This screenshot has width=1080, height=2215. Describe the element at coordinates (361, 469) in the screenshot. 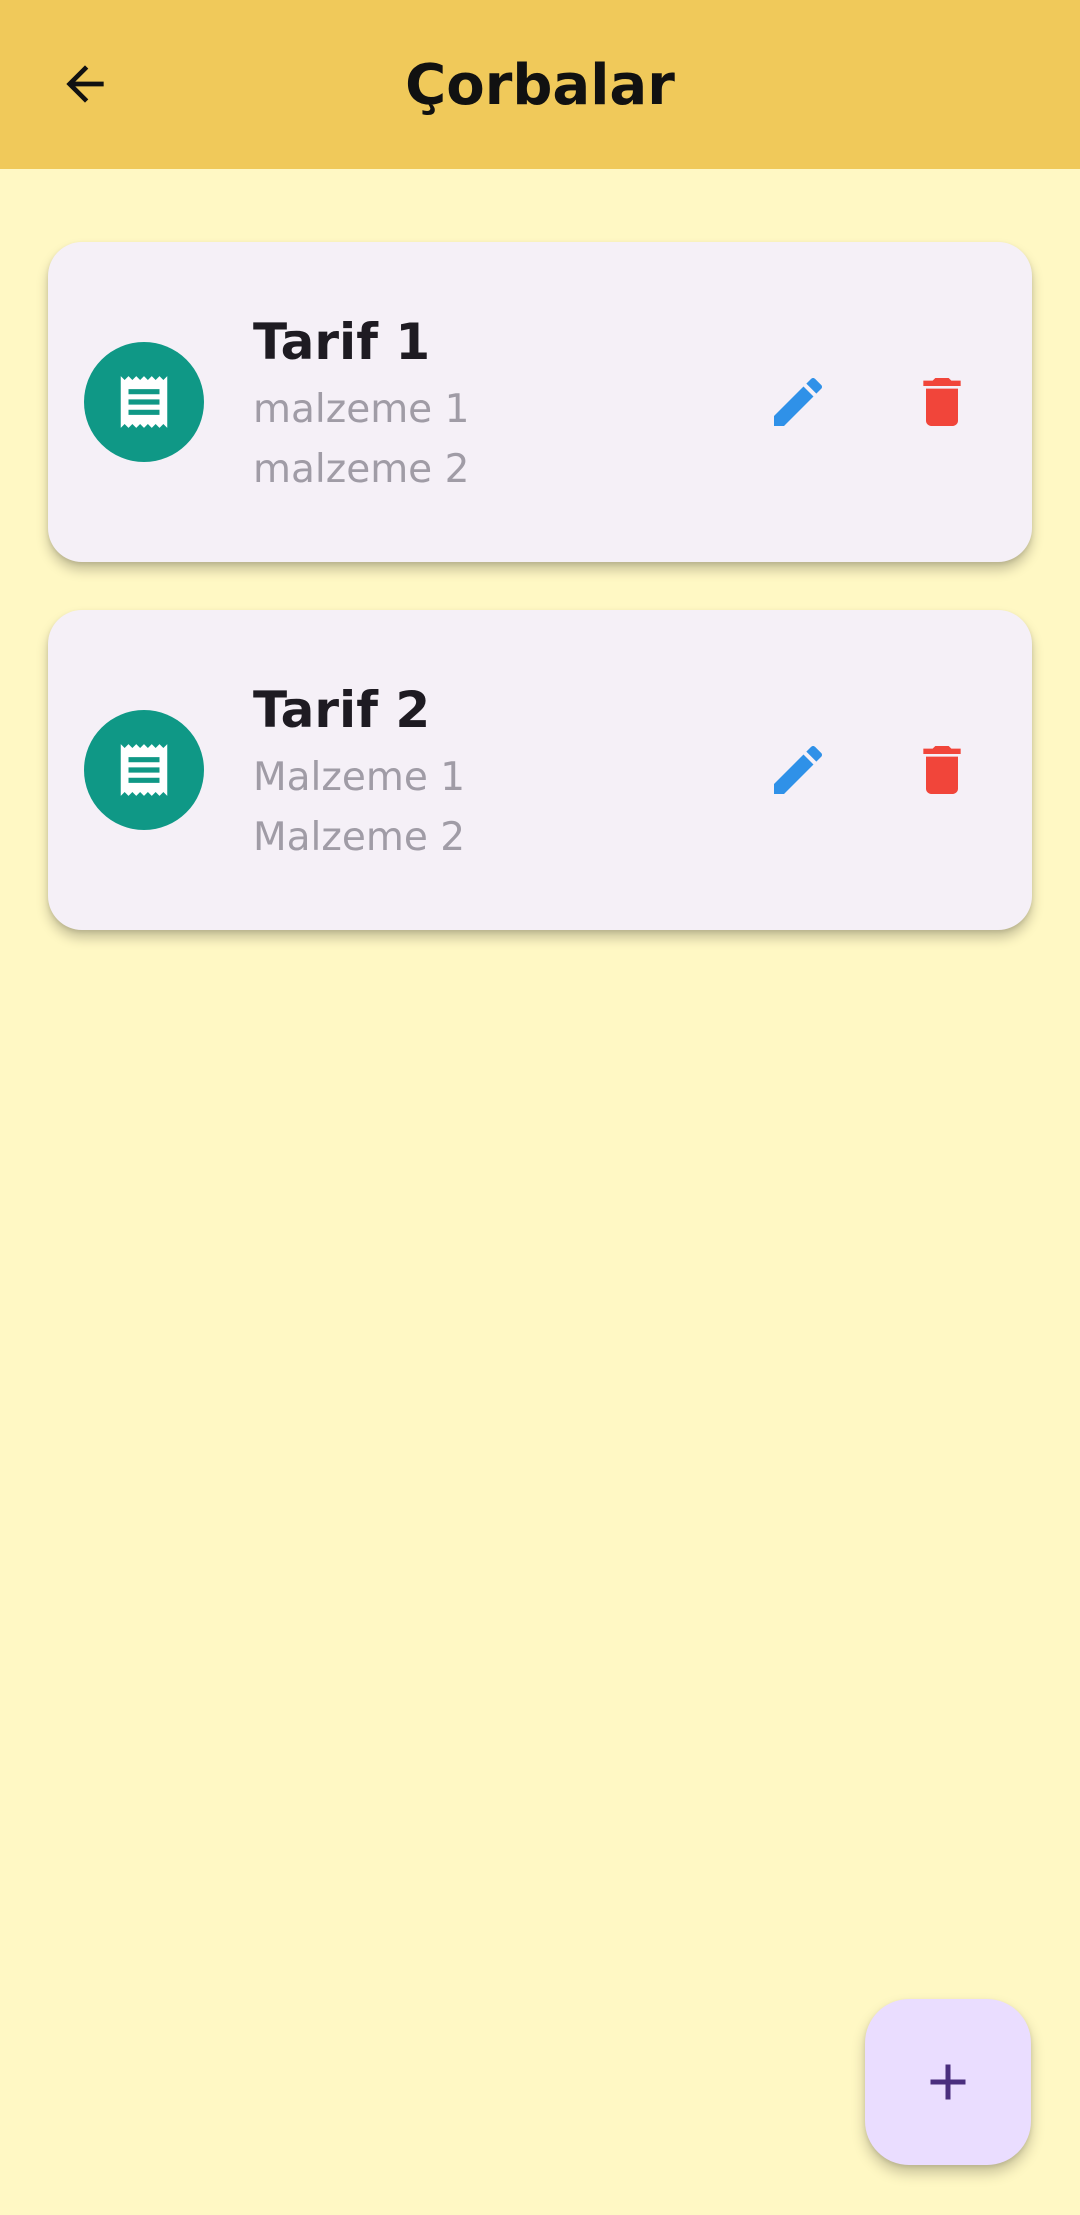

I see `ingredient-line: malzeme 2` at that location.